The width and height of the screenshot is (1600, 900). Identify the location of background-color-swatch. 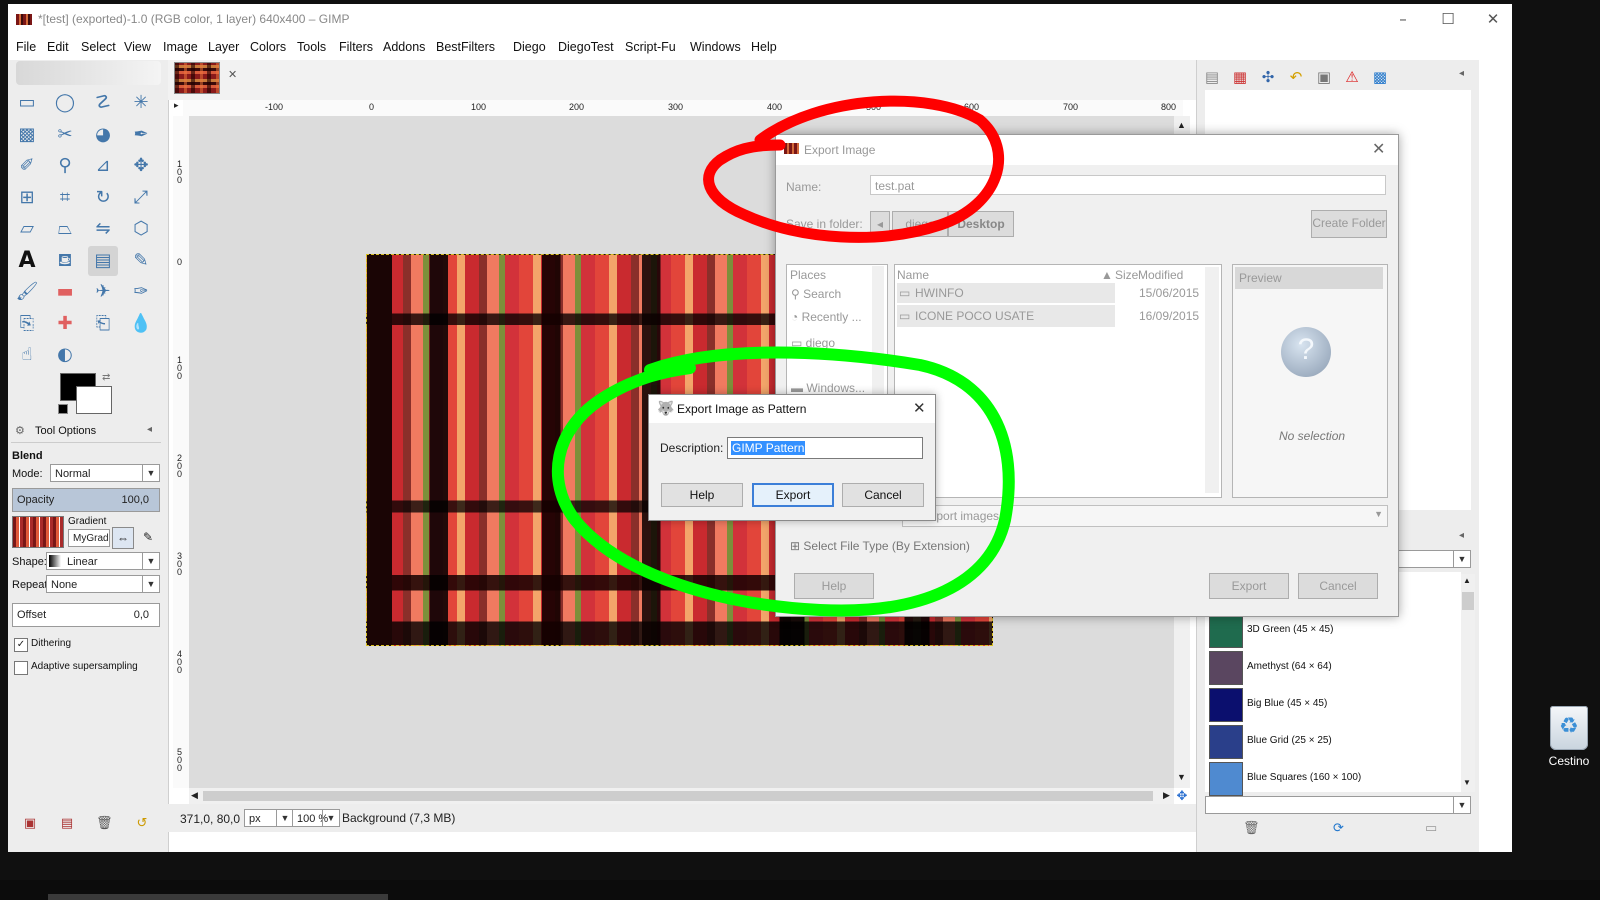
(94, 400).